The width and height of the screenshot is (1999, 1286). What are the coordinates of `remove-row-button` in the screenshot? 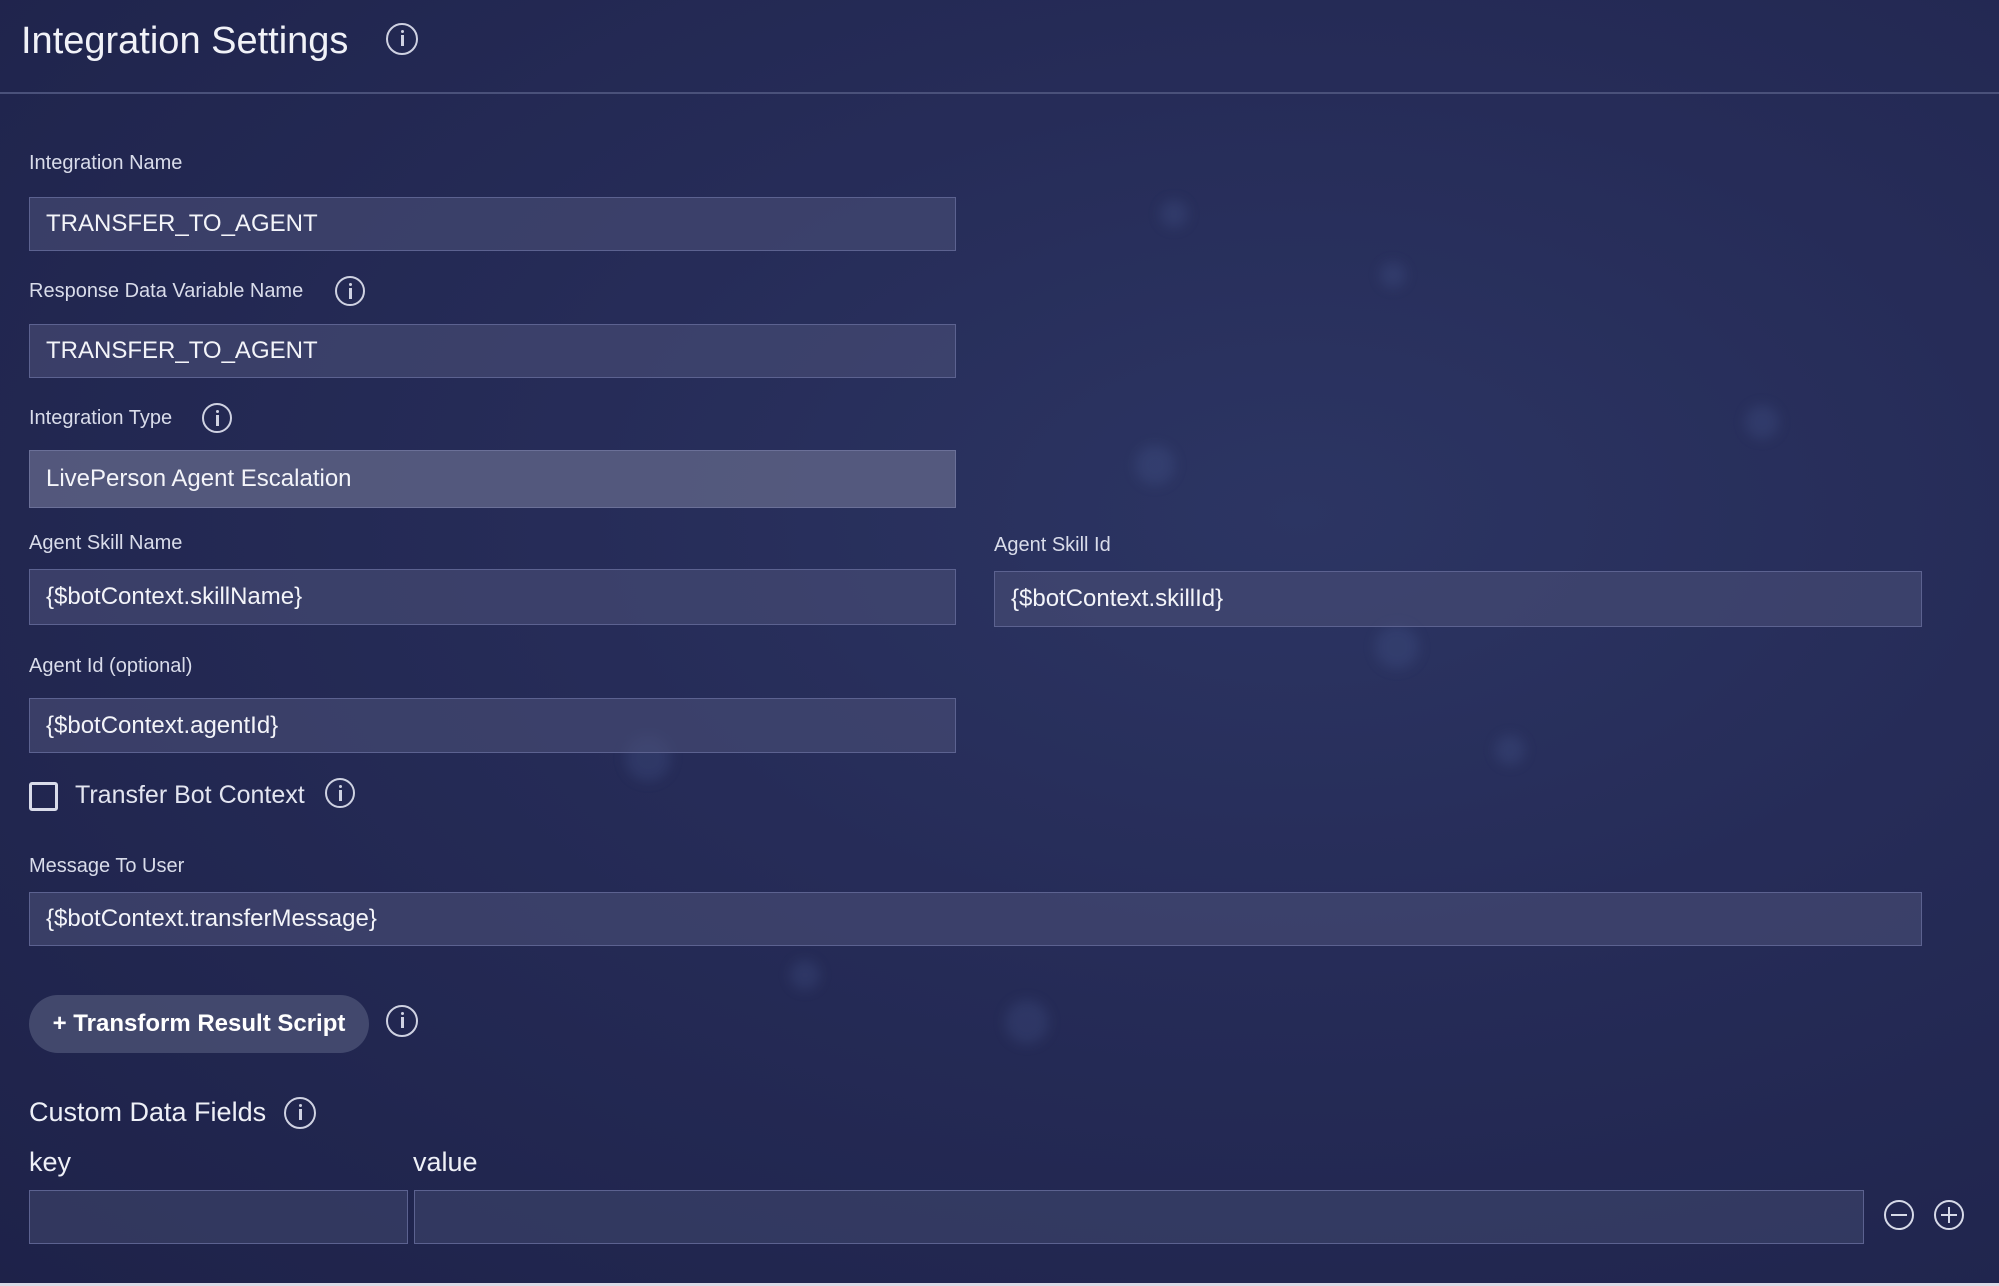 It's located at (1899, 1215).